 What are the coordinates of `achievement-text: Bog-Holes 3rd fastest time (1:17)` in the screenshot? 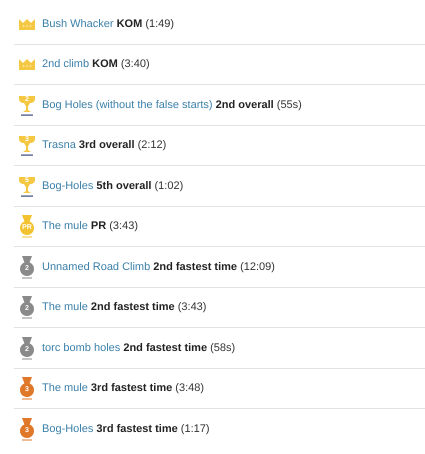 It's located at (126, 429).